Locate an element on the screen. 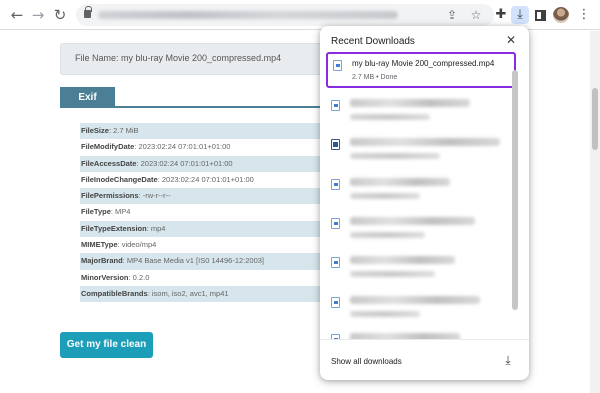 Image resolution: width=600 pixels, height=393 pixels. metadata-value: : isom, iso2, avc1, mp41 is located at coordinates (188, 293).